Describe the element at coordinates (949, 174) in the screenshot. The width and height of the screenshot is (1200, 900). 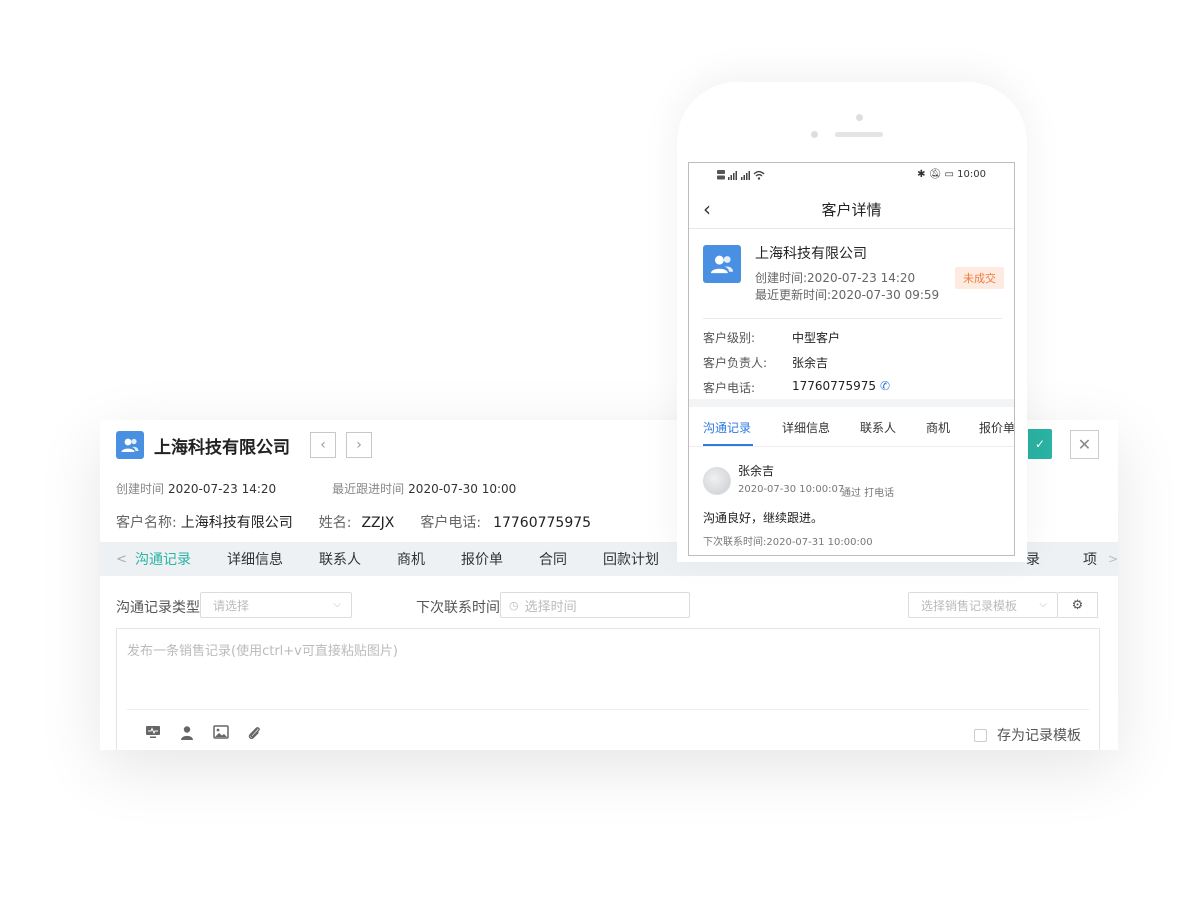
I see `battery-icon: ▭` at that location.